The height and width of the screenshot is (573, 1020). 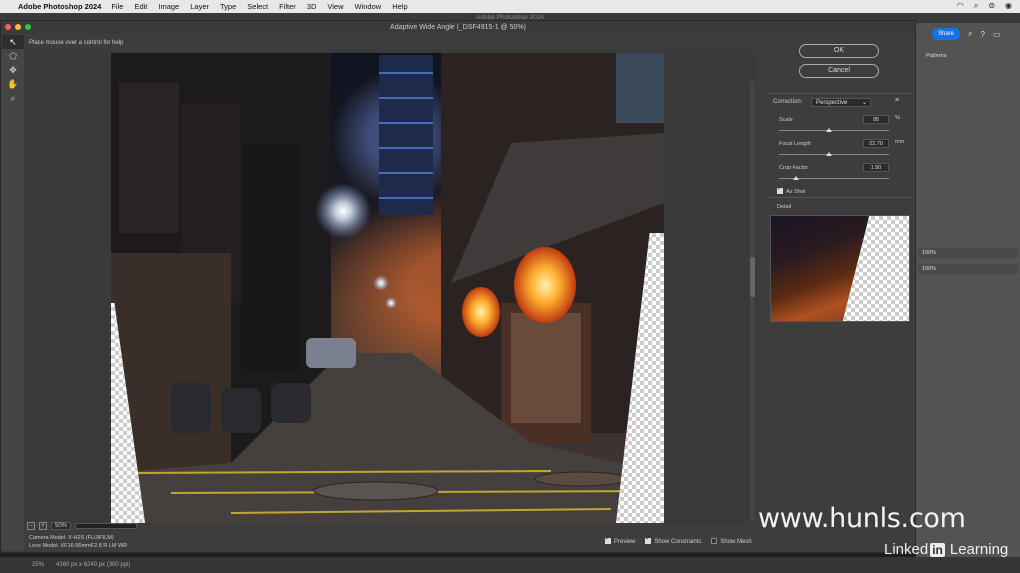 What do you see at coordinates (168, 6) in the screenshot?
I see `menu-image: Image` at bounding box center [168, 6].